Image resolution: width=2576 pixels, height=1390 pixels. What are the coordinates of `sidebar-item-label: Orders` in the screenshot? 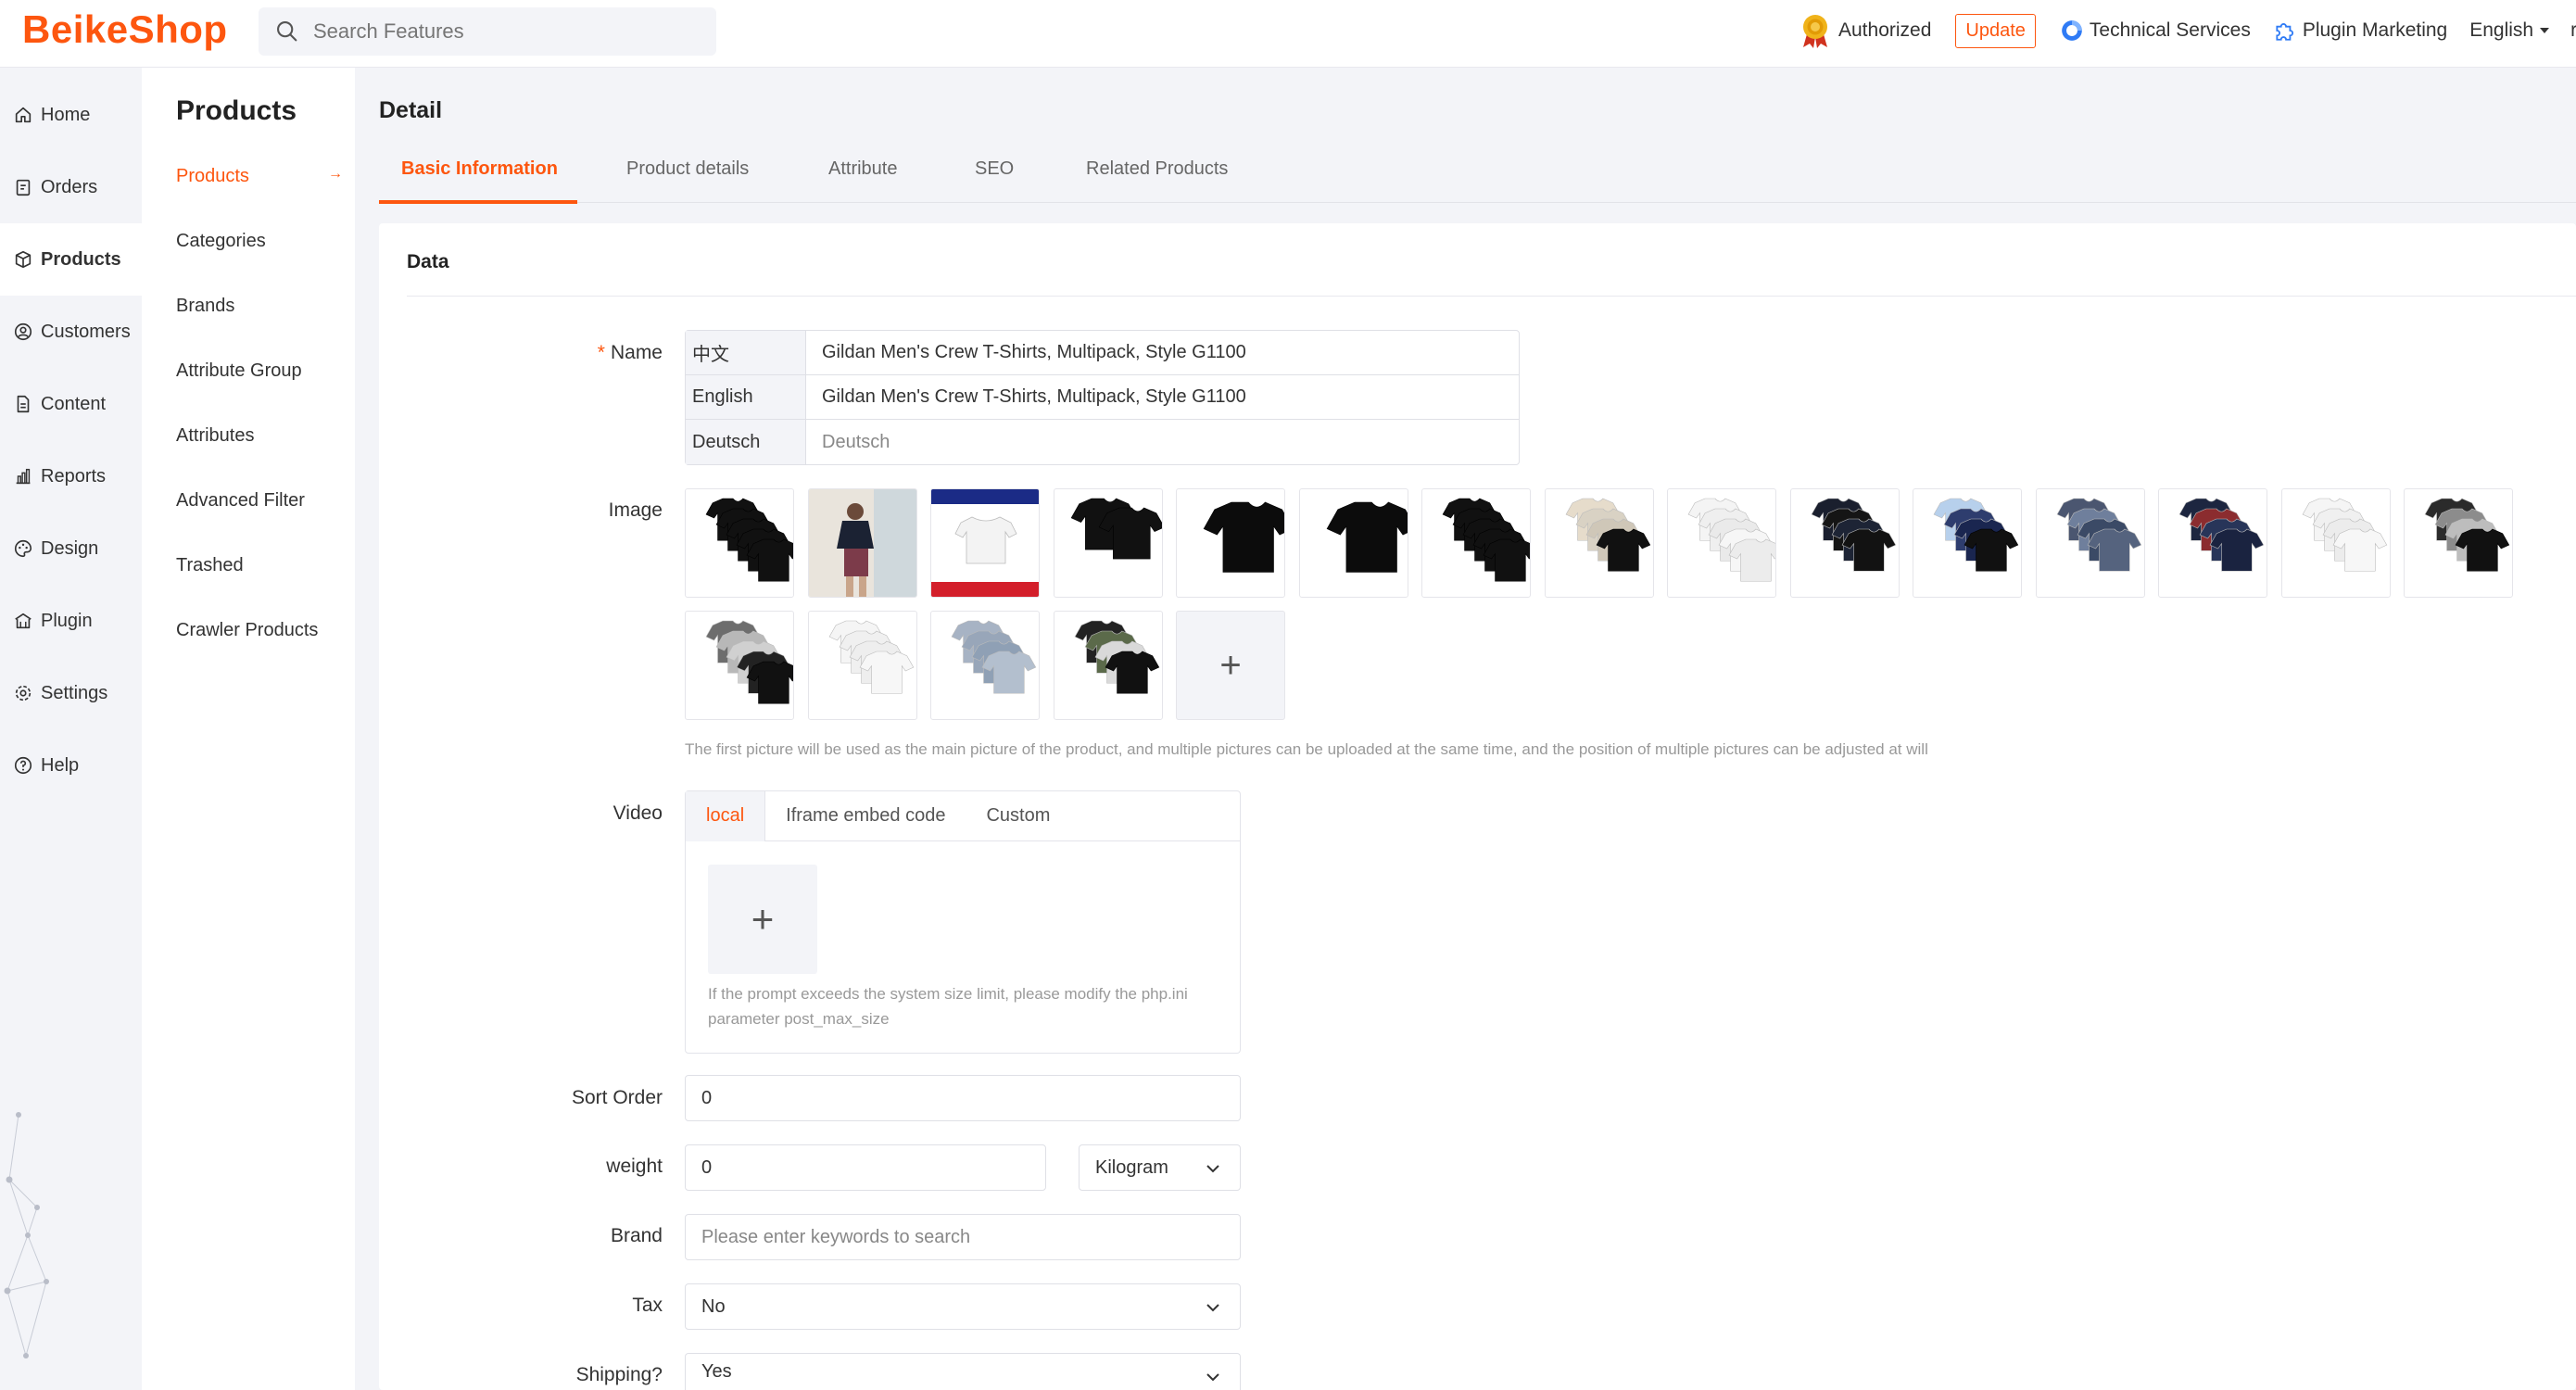 It's located at (69, 186).